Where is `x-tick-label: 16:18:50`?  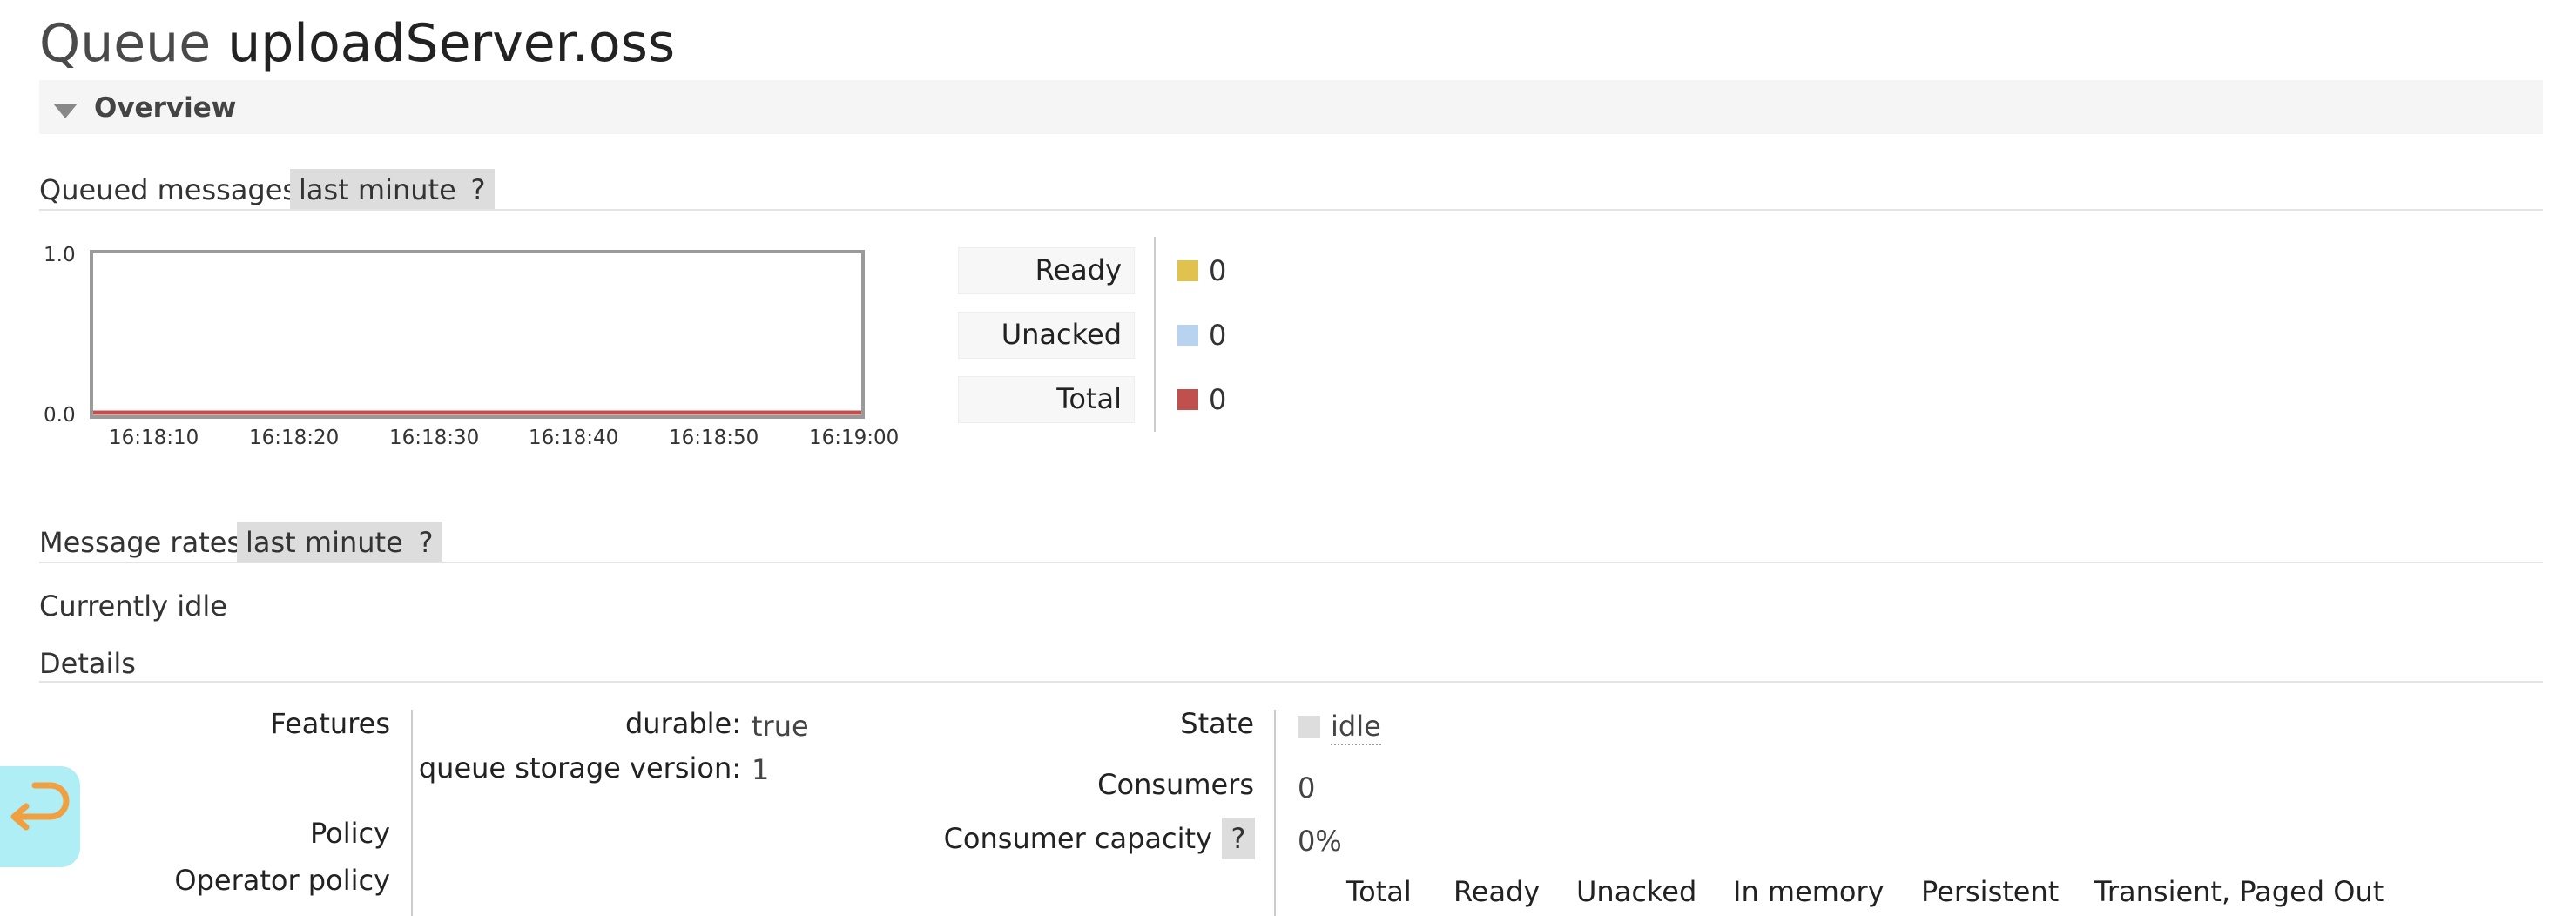 x-tick-label: 16:18:50 is located at coordinates (714, 438).